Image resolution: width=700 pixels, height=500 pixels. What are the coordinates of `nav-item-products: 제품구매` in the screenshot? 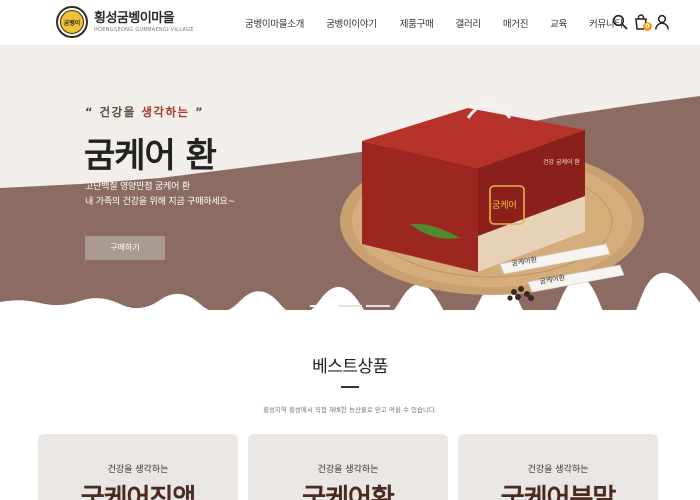 It's located at (417, 23).